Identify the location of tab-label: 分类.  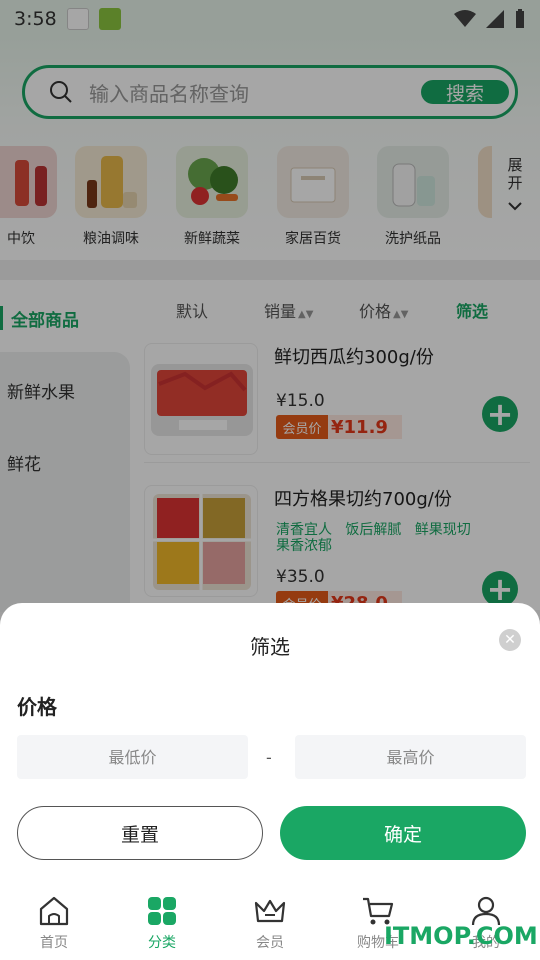
(162, 943).